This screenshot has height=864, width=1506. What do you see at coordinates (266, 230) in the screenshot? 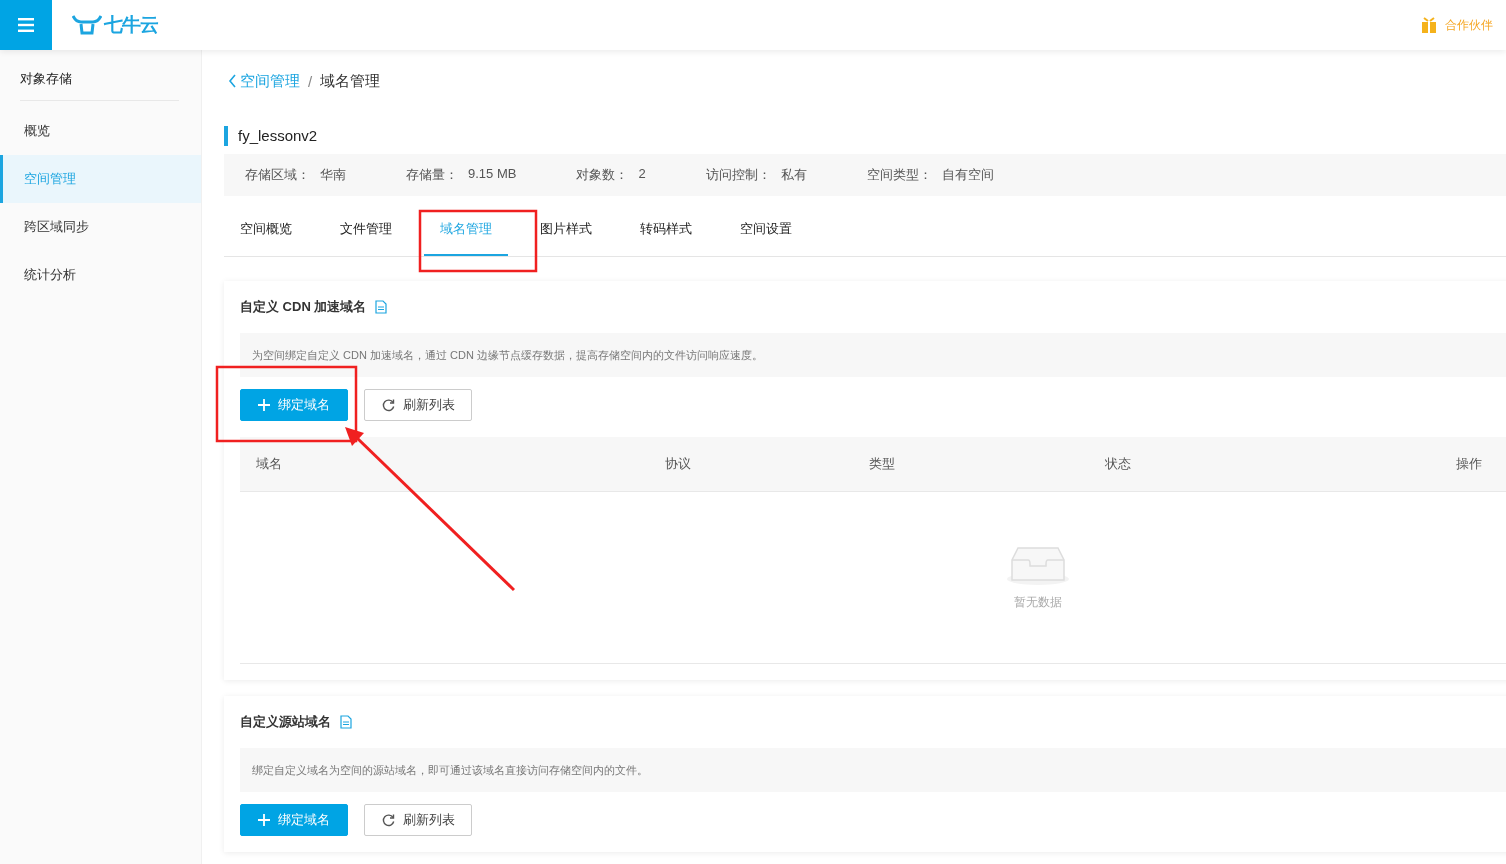
I see `tab: 空间概览` at bounding box center [266, 230].